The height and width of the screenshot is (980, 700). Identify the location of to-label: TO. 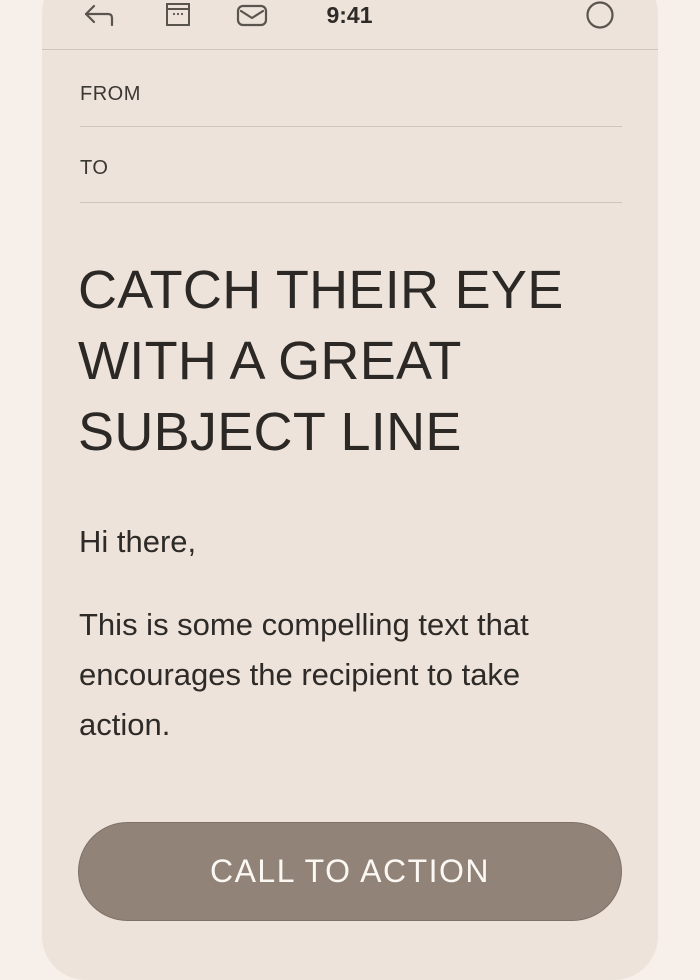
(94, 168).